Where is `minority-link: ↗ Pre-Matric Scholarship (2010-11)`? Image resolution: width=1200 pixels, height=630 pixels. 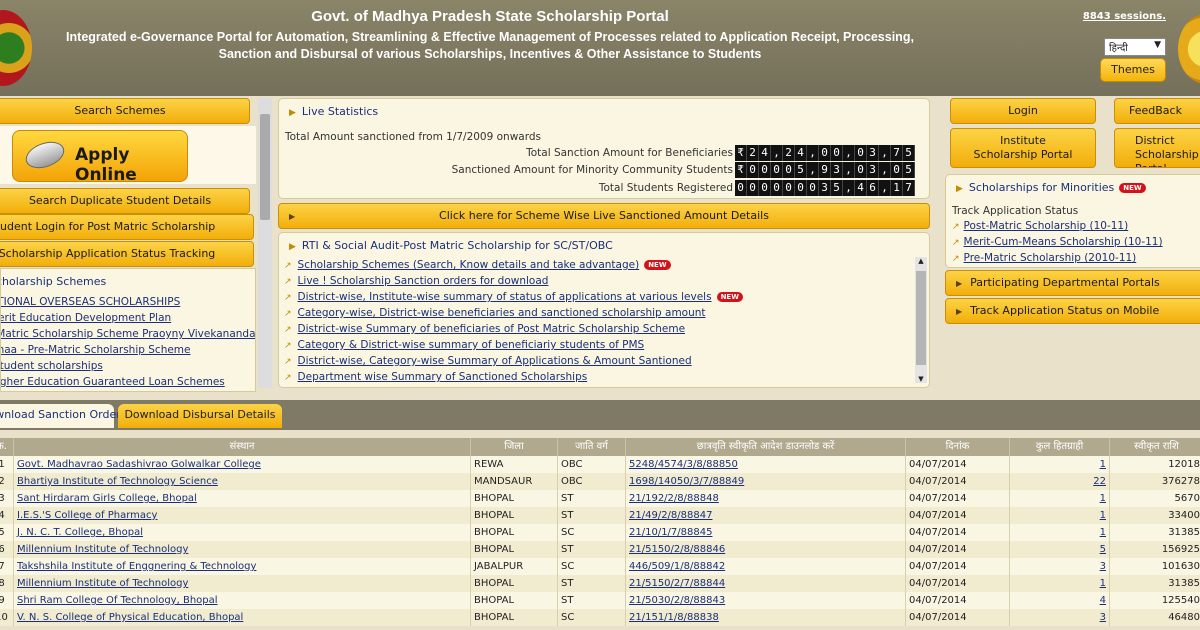
minority-link: ↗ Pre-Matric Scholarship (2010-11) is located at coordinates (1044, 258).